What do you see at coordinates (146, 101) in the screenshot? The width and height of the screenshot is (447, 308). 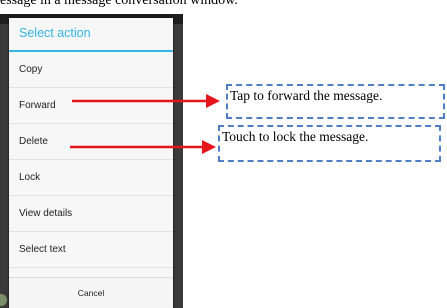 I see `forward-arrow-icon` at bounding box center [146, 101].